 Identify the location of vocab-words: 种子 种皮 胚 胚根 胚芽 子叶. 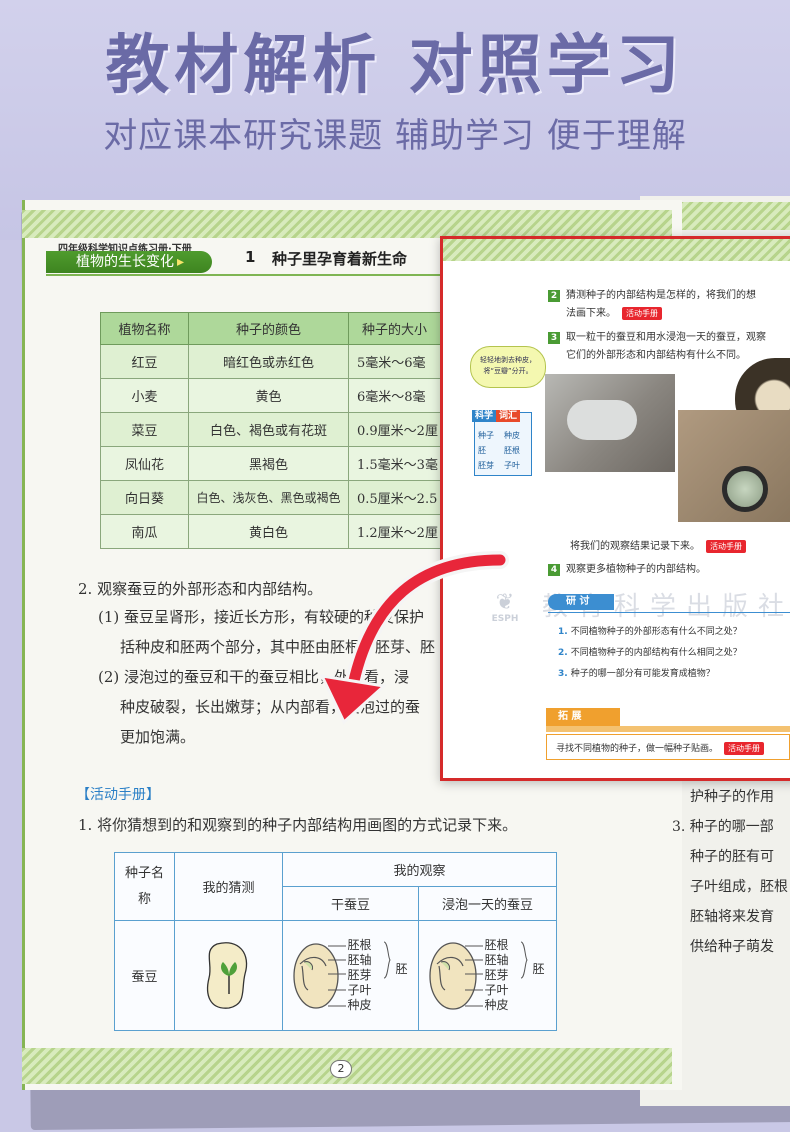
(504, 450).